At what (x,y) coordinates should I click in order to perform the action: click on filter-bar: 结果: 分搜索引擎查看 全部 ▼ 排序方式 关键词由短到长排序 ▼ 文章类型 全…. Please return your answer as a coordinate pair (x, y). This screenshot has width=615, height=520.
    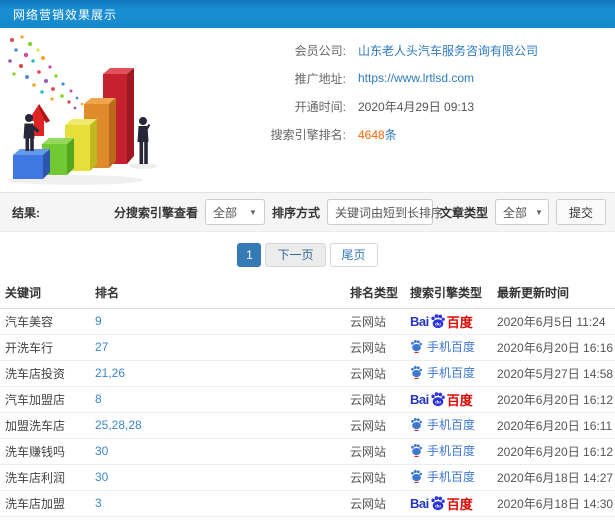
    Looking at the image, I should click on (307, 212).